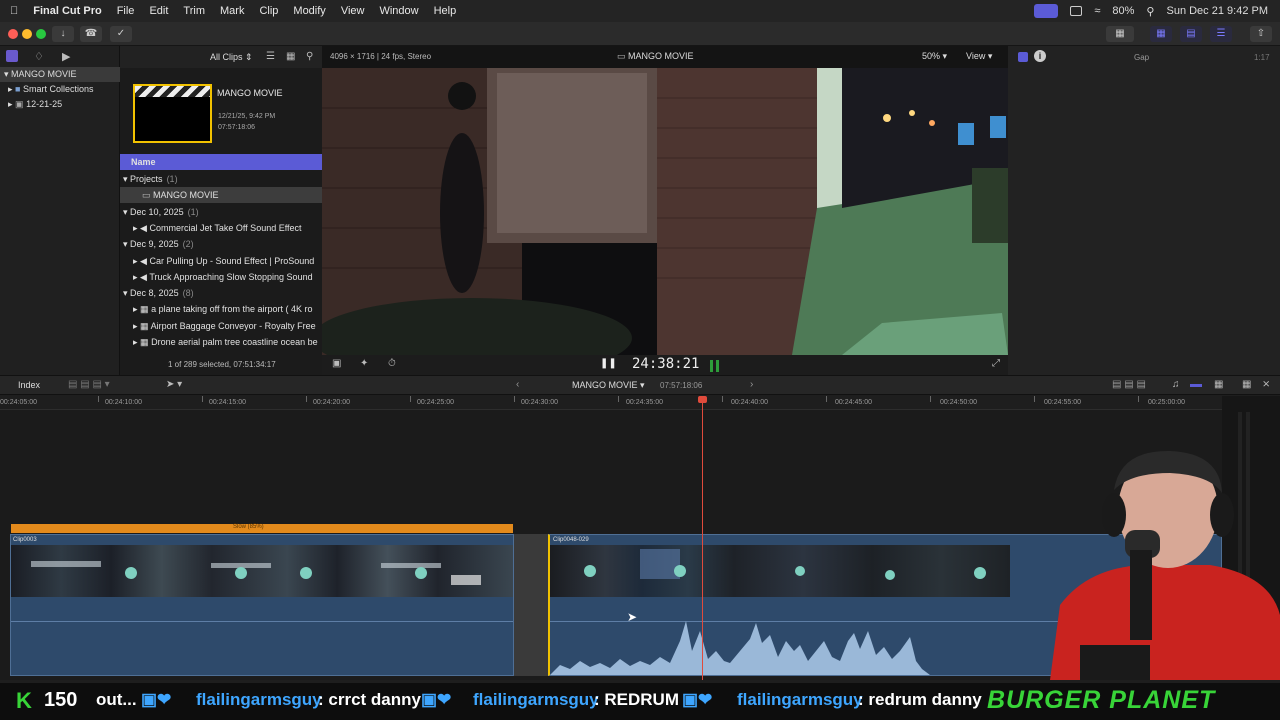 Image resolution: width=1280 pixels, height=720 pixels. Describe the element at coordinates (13, 34) in the screenshot. I see `close-window-button` at that location.